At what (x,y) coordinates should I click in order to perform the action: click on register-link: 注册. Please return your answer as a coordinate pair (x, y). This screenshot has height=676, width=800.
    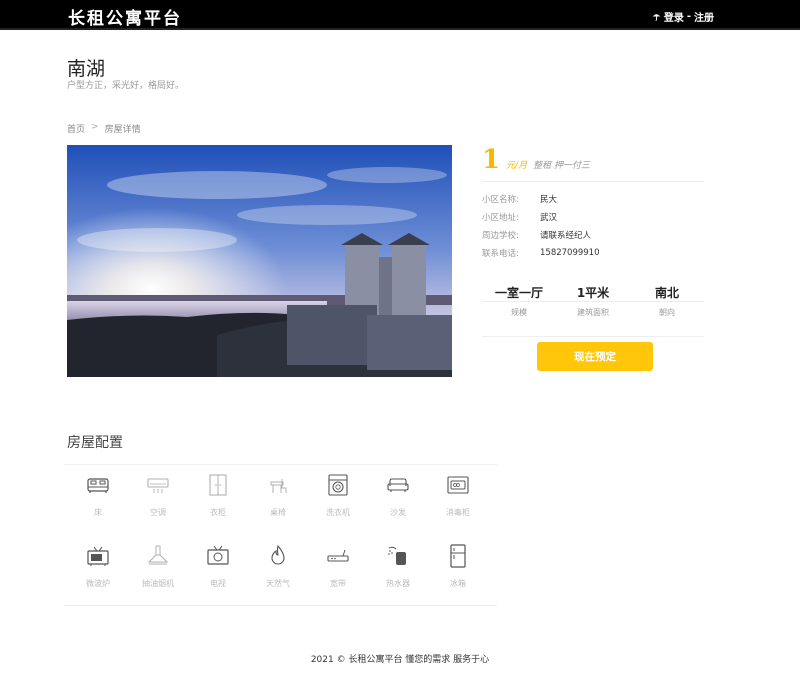
    Looking at the image, I should click on (704, 16).